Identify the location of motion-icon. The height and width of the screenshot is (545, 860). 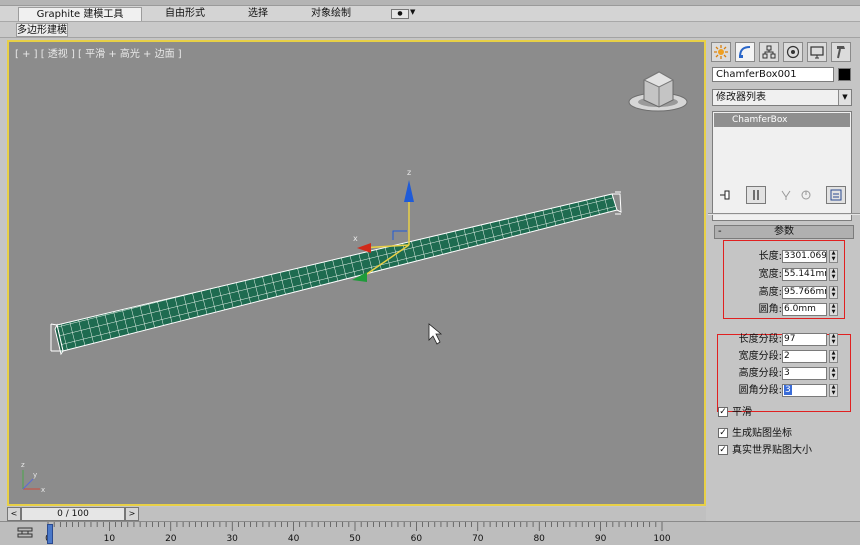
(793, 52).